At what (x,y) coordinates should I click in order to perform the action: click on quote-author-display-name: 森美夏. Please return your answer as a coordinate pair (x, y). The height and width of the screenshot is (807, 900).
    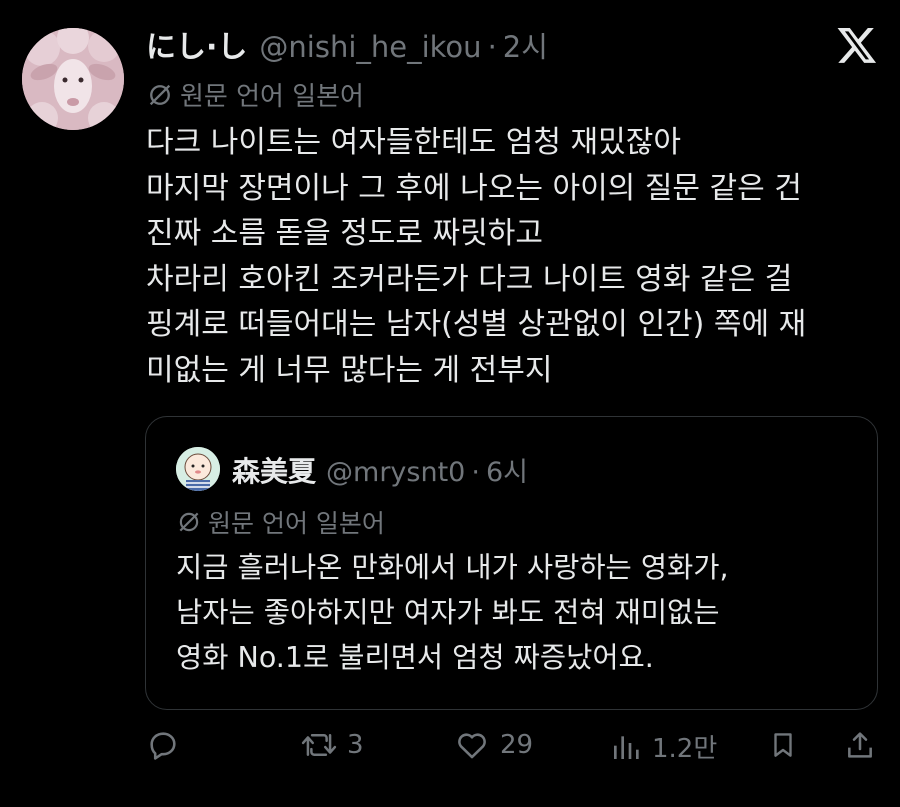
    Looking at the image, I should click on (274, 470).